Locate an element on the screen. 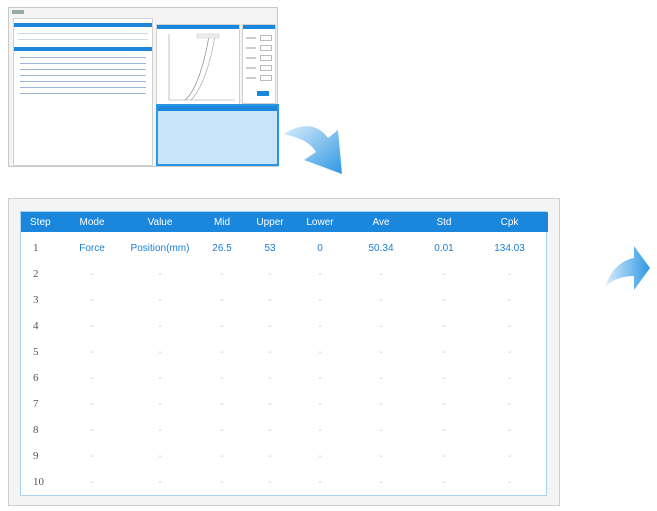 This screenshot has width=657, height=511. app-thumbnail is located at coordinates (143, 87).